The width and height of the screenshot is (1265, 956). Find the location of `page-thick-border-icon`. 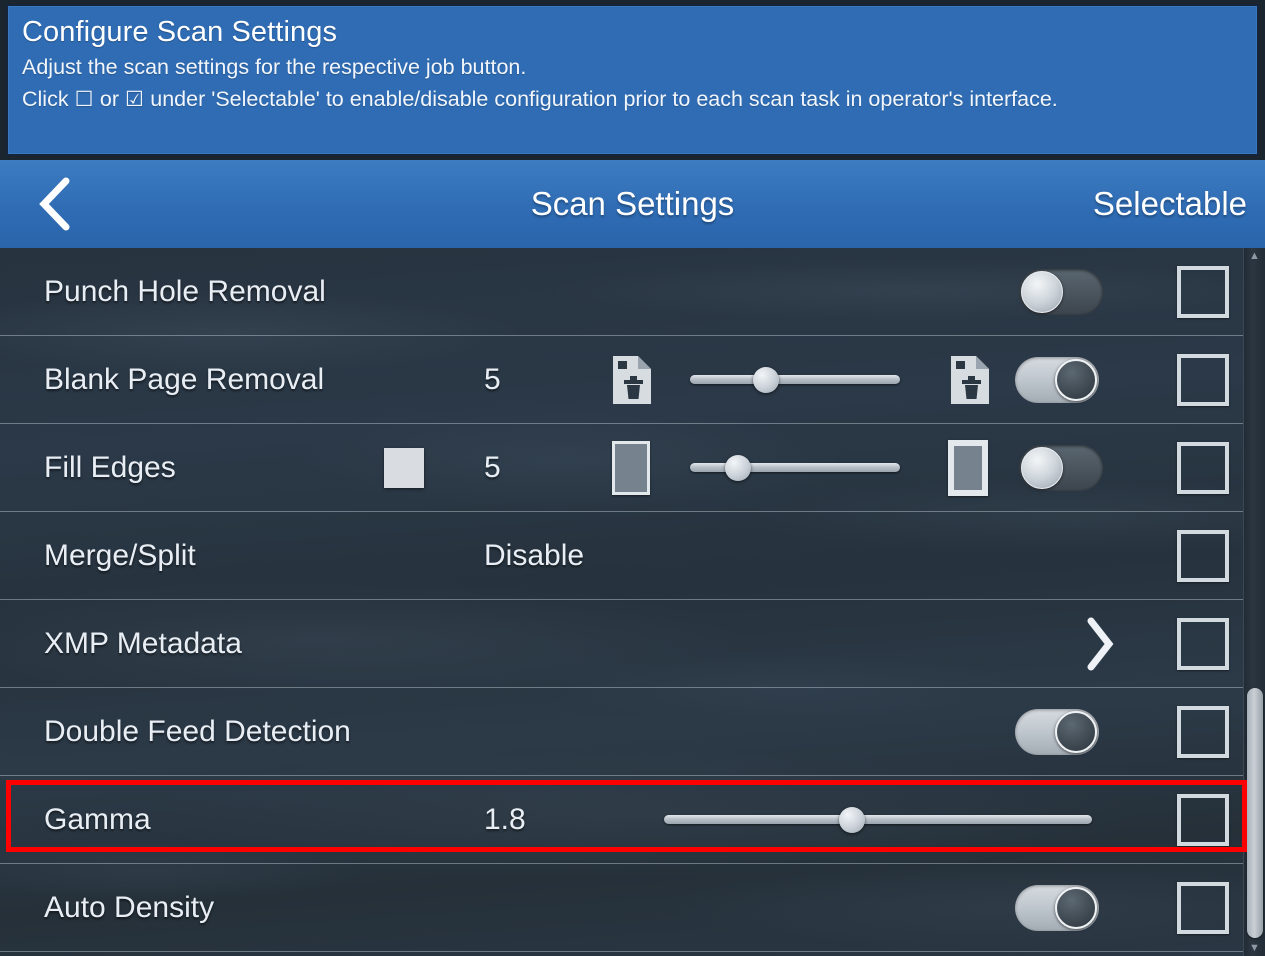

page-thick-border-icon is located at coordinates (968, 467).